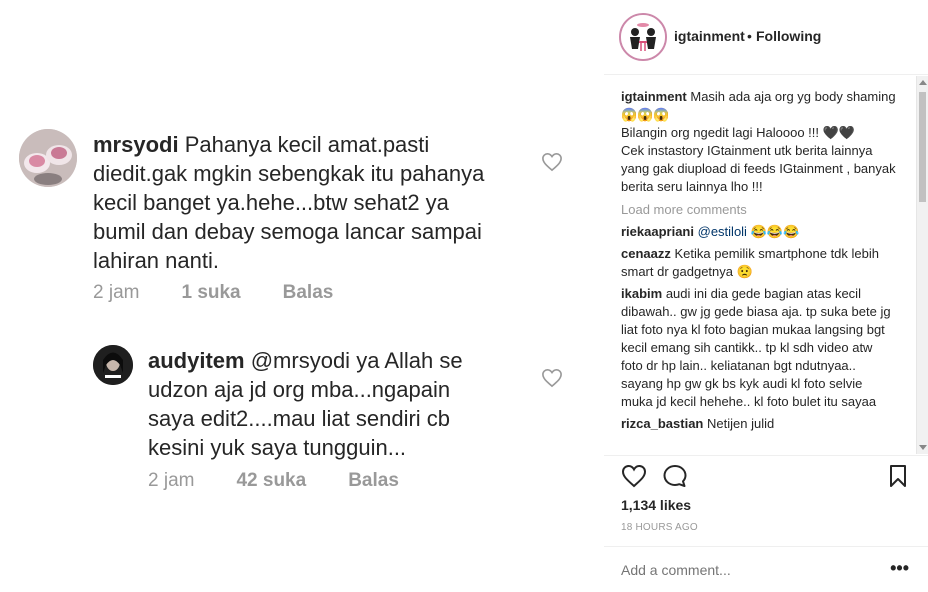  What do you see at coordinates (775, 231) in the screenshot?
I see `comment-text: 😂😂😂` at bounding box center [775, 231].